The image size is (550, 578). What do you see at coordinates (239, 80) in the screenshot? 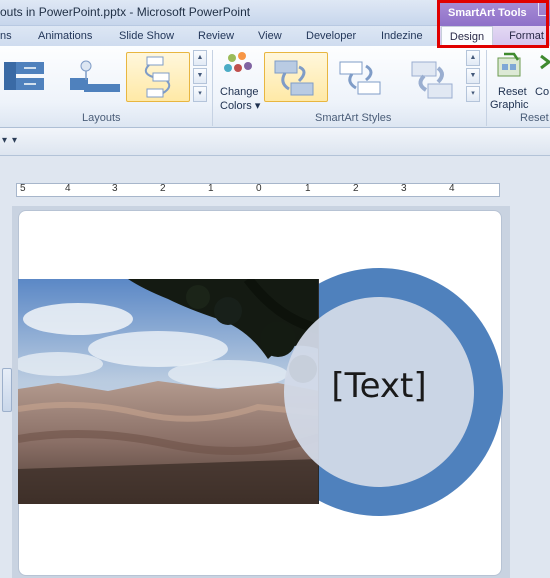
I see `change-colors-button: Change Colors ▾` at bounding box center [239, 80].